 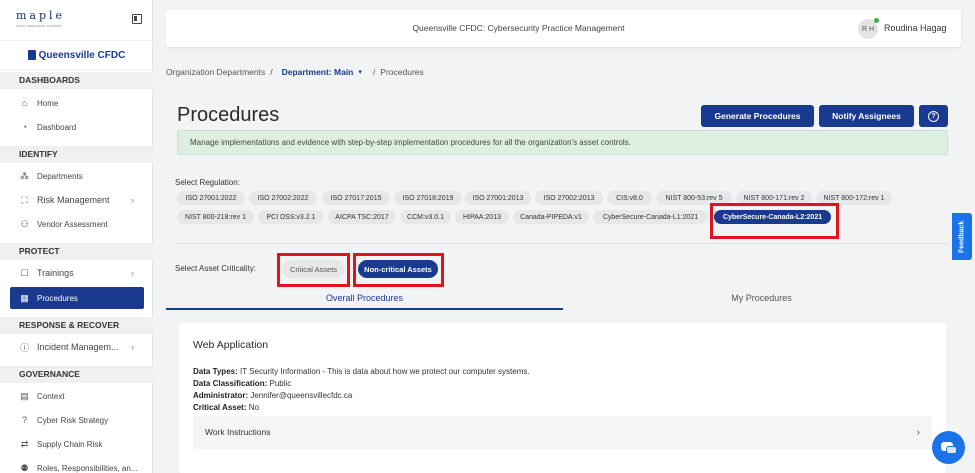 I want to click on regulation-chip: ISO 27001:2013, so click(x=498, y=198).